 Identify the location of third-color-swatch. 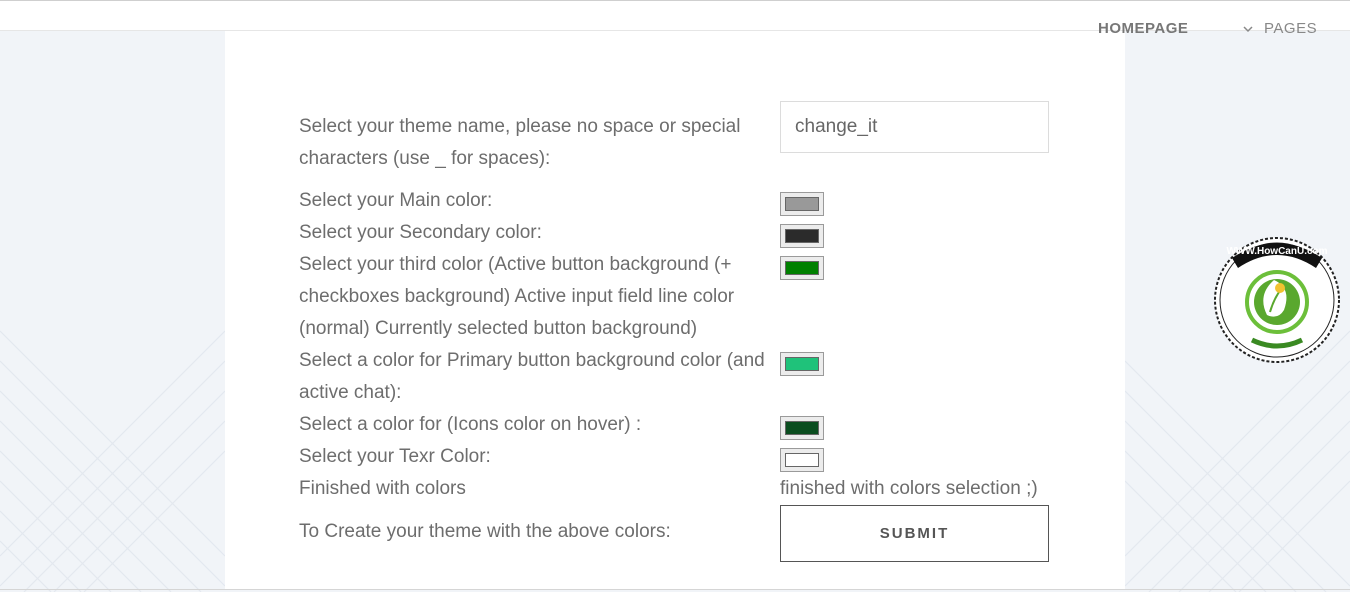
(802, 268).